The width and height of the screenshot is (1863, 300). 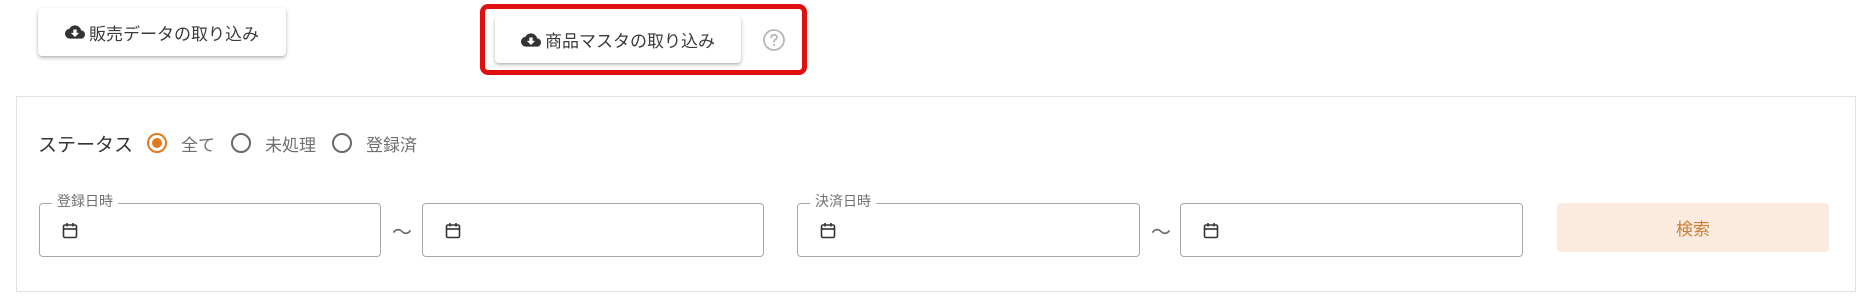 What do you see at coordinates (1351, 230) in the screenshot?
I see `payment-date-to-field` at bounding box center [1351, 230].